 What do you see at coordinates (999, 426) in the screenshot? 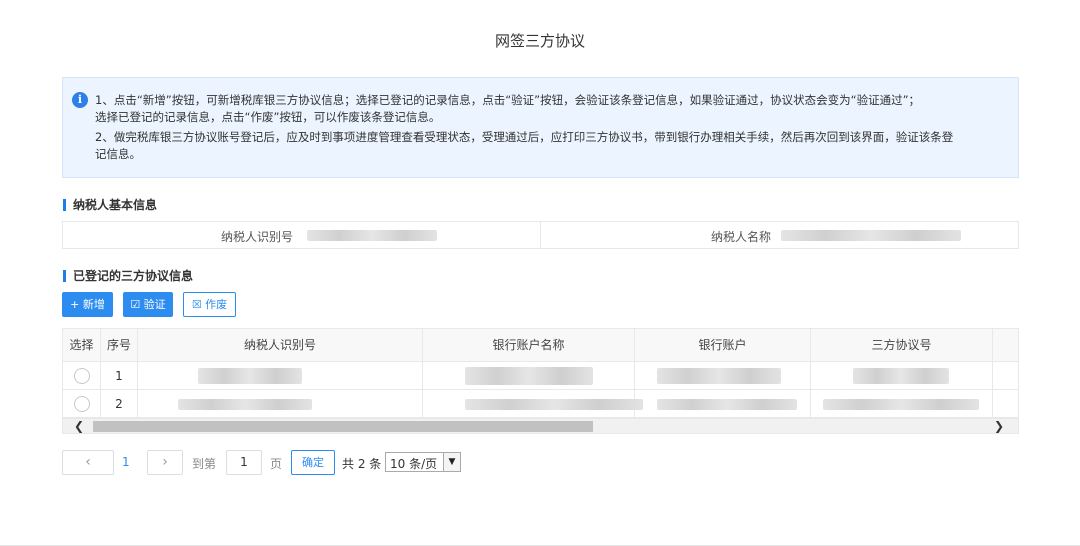
I see `scroll-right-icon: ❯` at bounding box center [999, 426].